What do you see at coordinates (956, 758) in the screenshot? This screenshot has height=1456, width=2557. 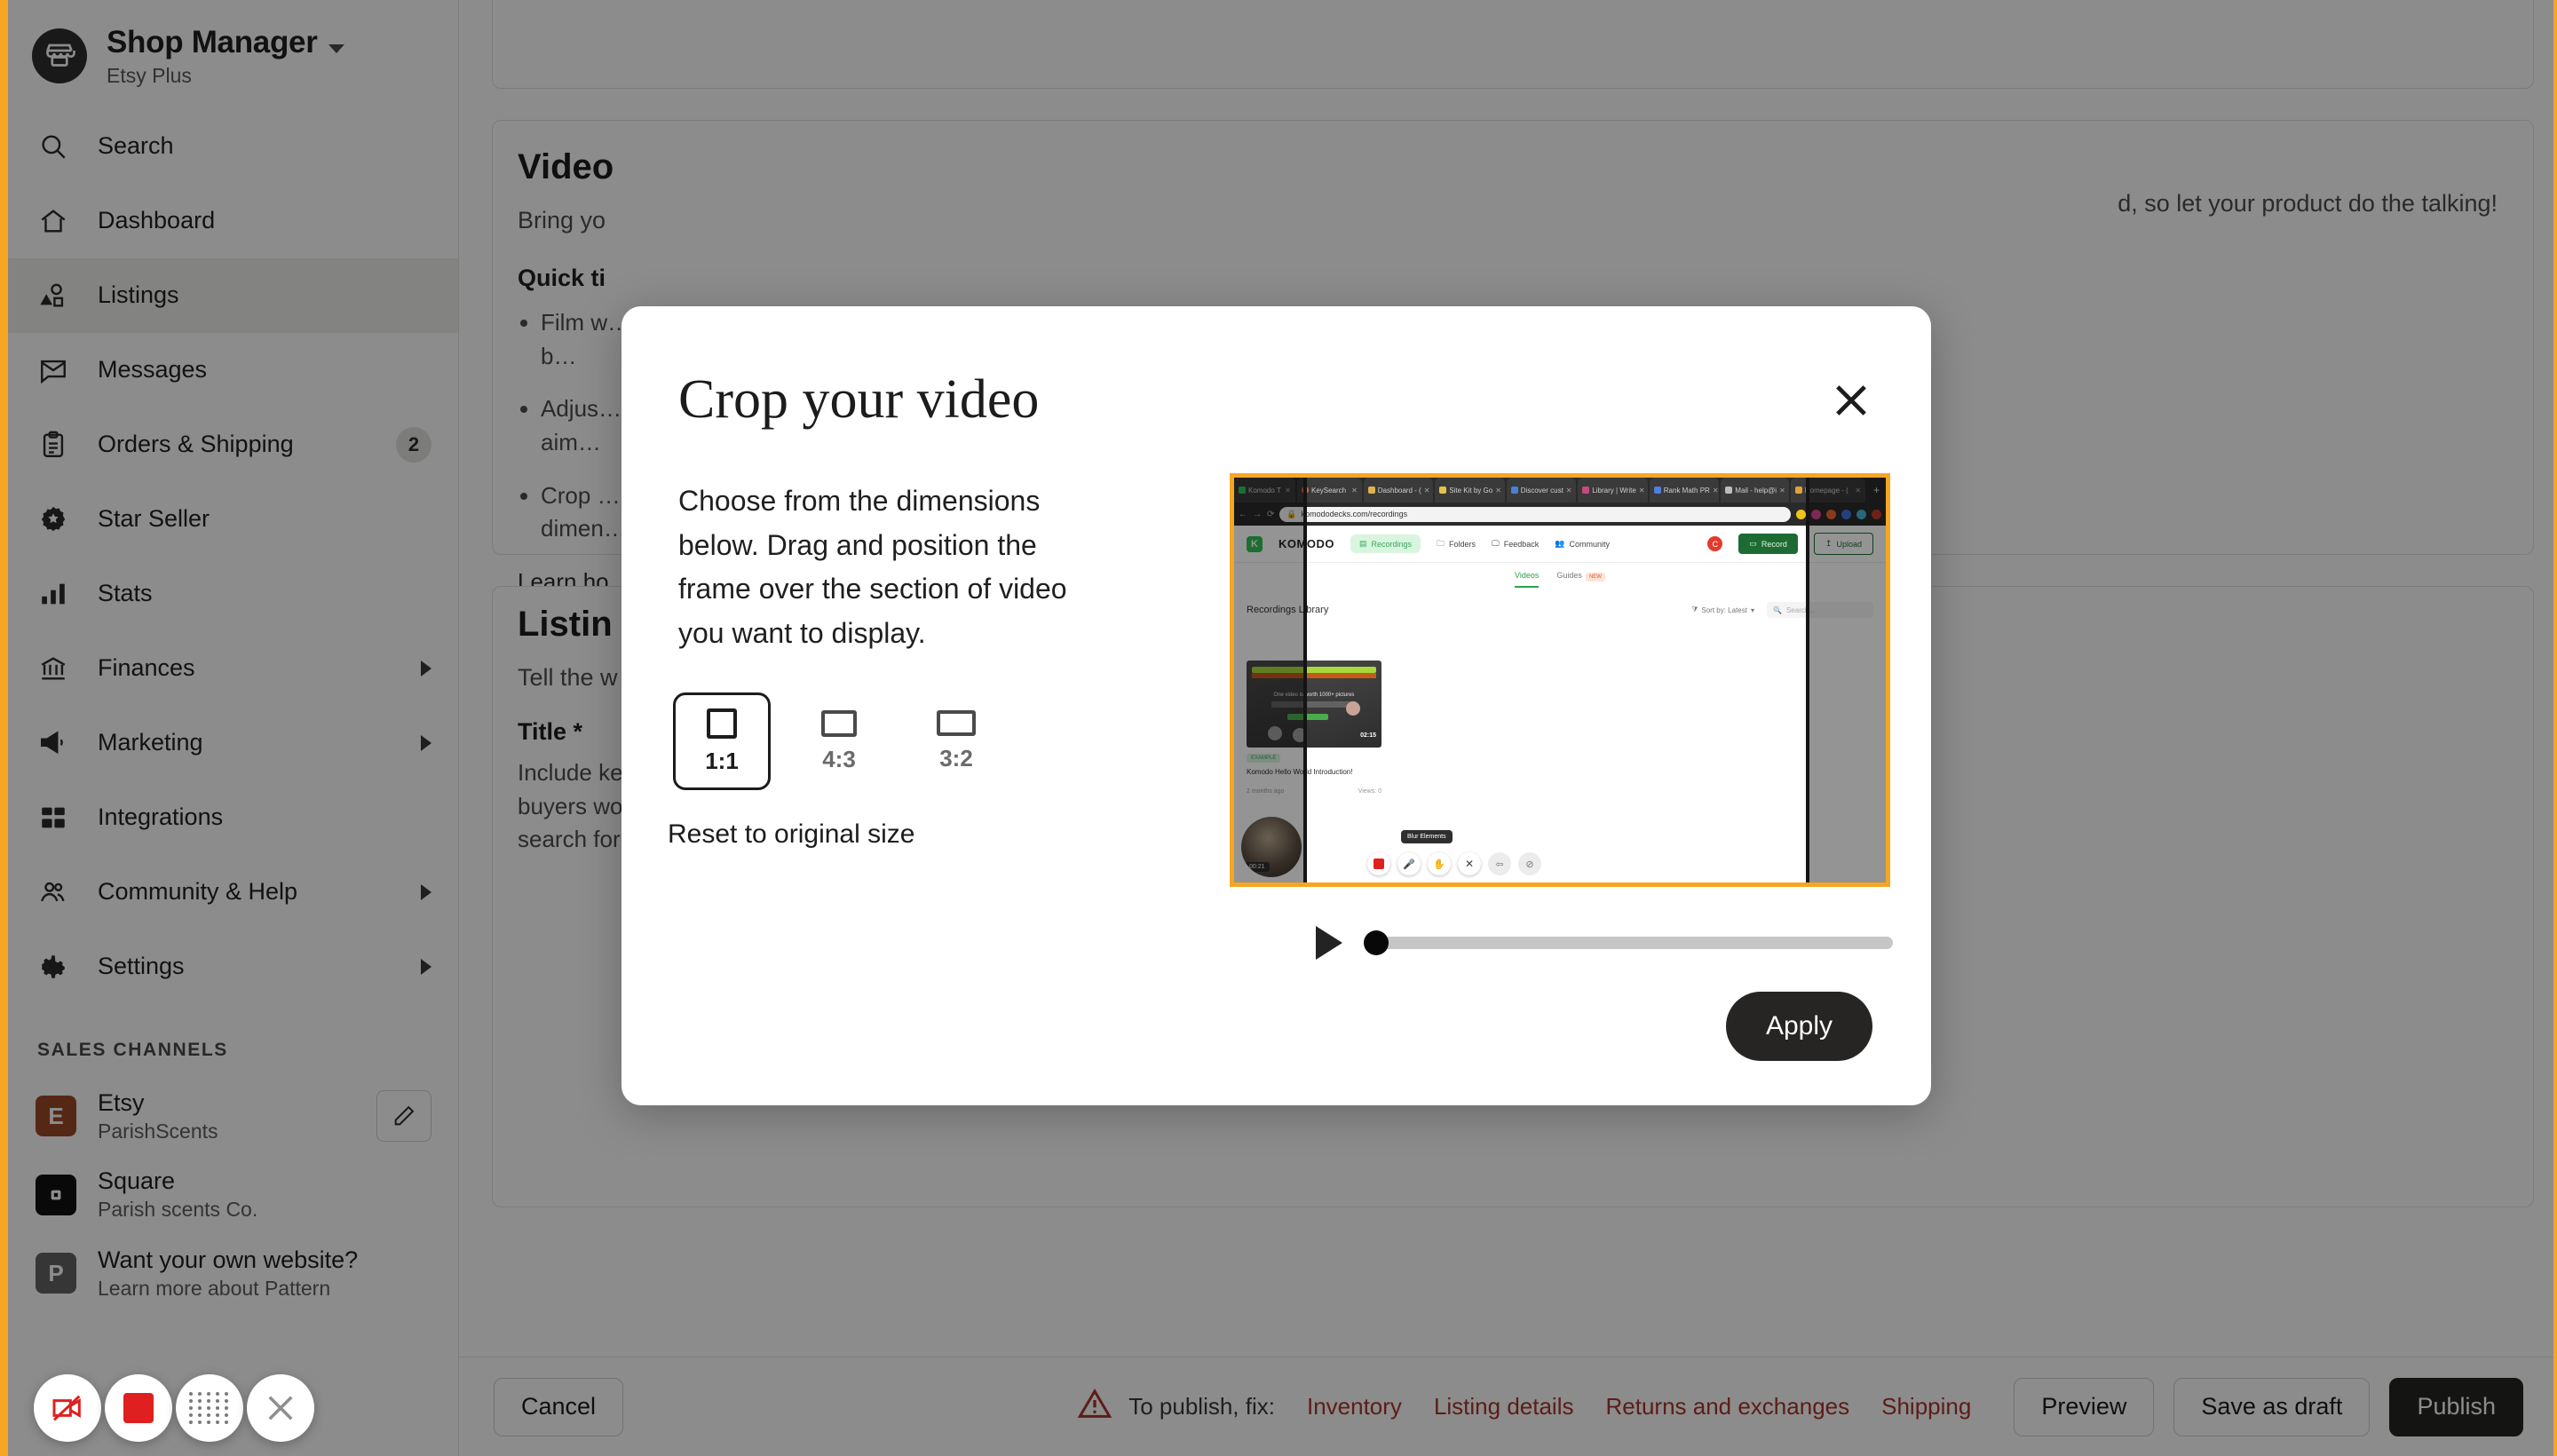 I see `aspect-ratio-label: 3:2` at bounding box center [956, 758].